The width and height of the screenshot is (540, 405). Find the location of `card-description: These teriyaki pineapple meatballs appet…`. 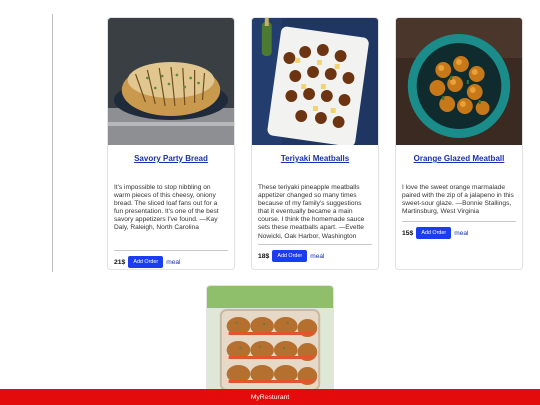

card-description: These teriyaki pineapple meatballs appet… is located at coordinates (311, 212).